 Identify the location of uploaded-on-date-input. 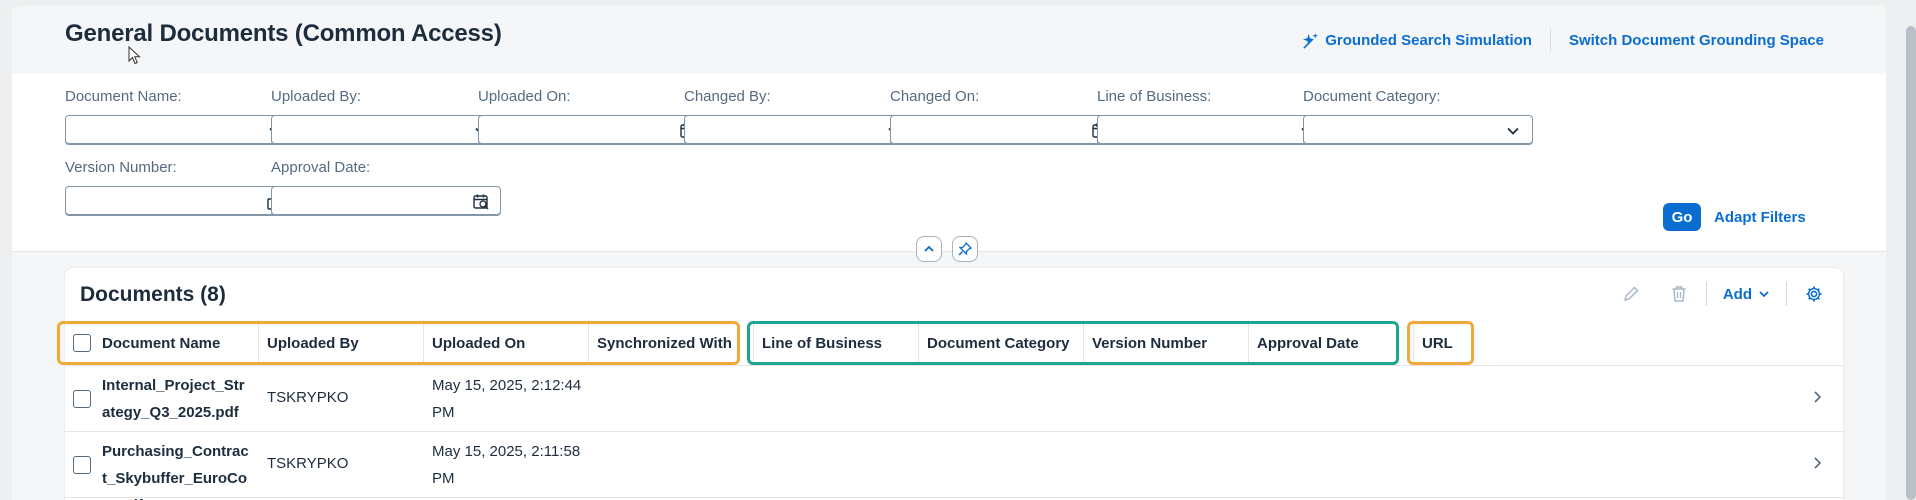
(593, 130).